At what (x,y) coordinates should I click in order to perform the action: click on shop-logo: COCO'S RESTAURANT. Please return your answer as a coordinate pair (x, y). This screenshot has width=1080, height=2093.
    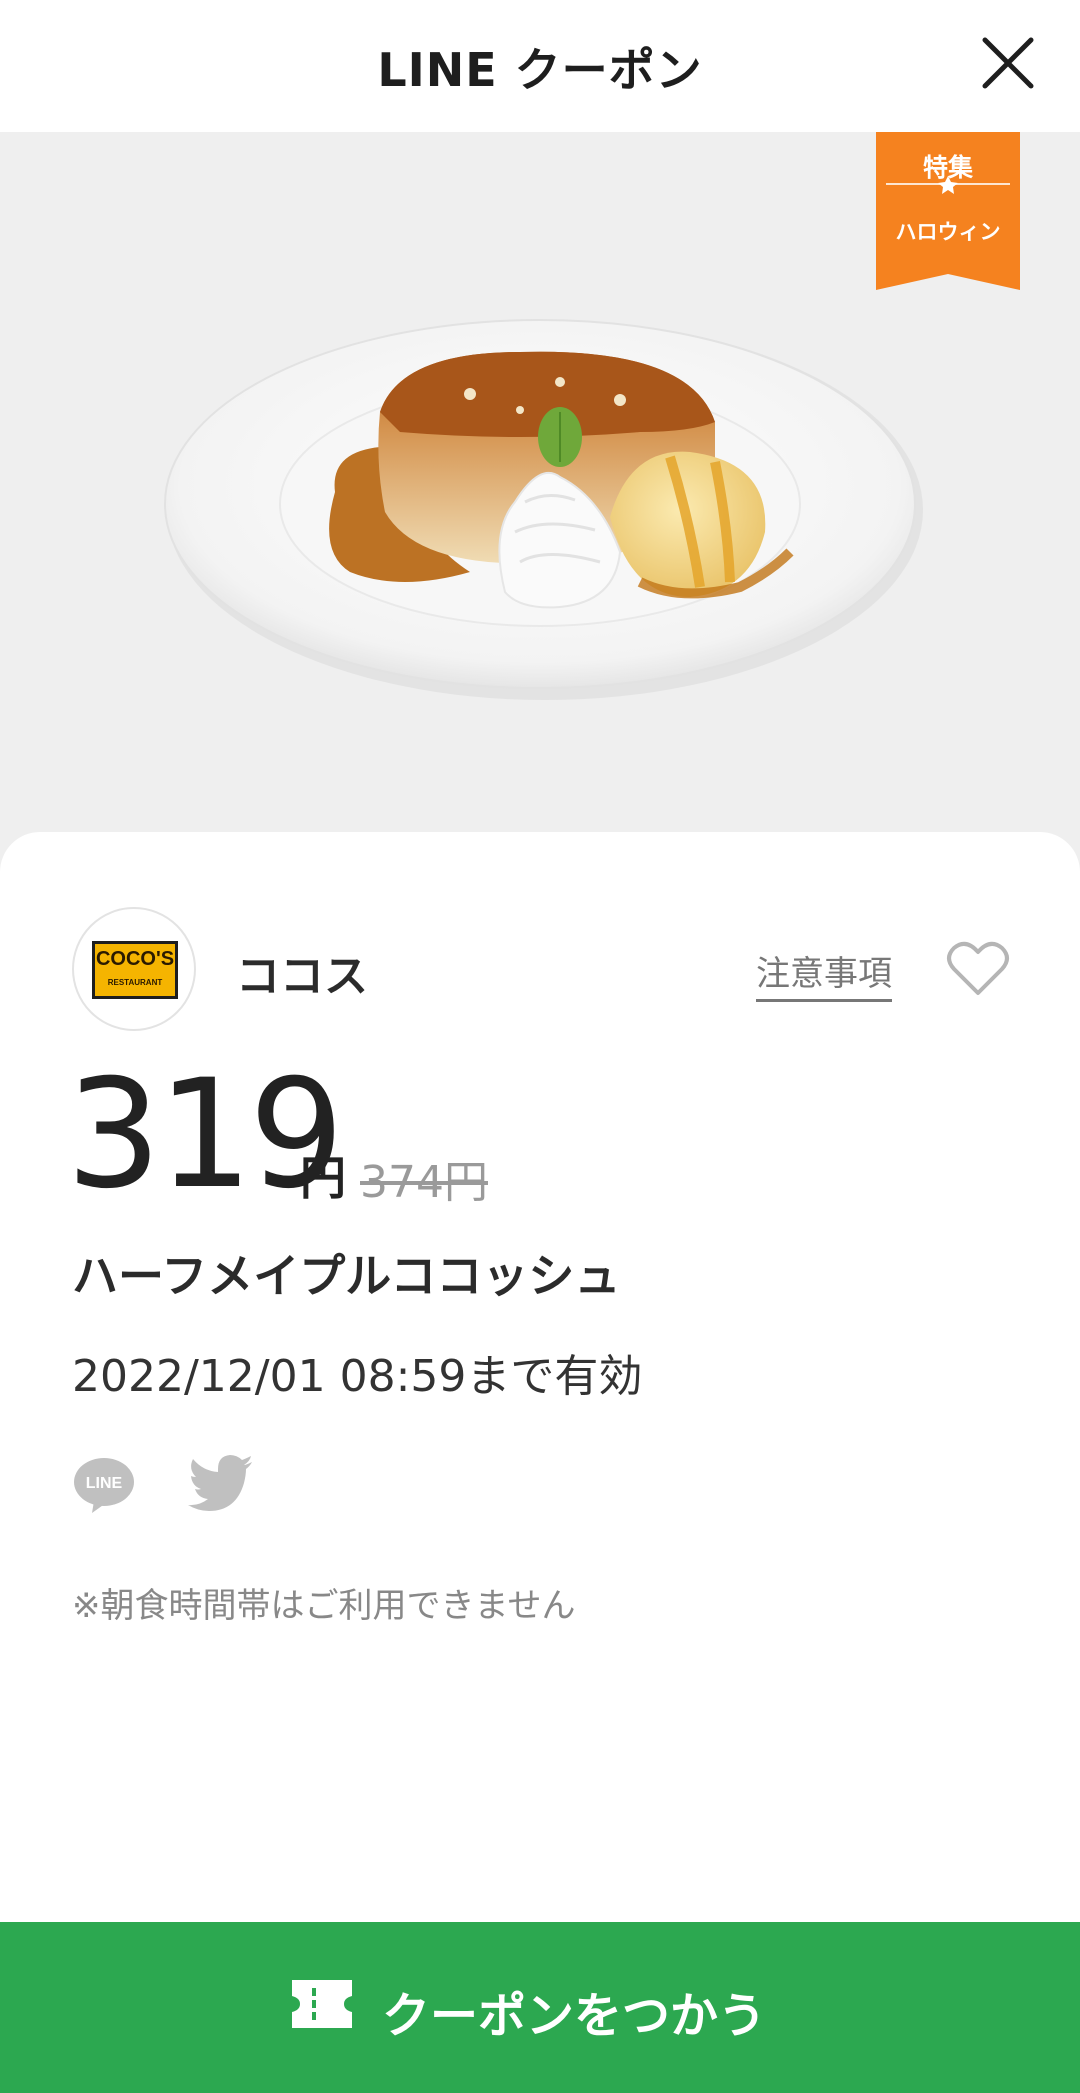
    Looking at the image, I should click on (134, 969).